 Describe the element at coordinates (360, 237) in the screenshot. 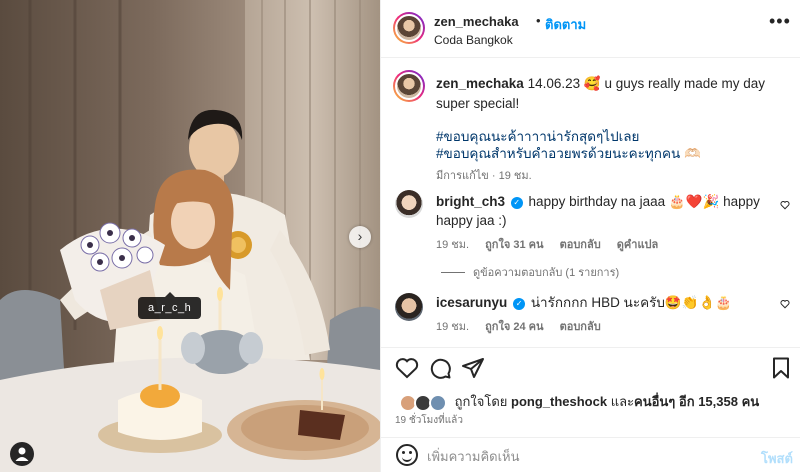

I see `next-arrow-icon: ›` at that location.